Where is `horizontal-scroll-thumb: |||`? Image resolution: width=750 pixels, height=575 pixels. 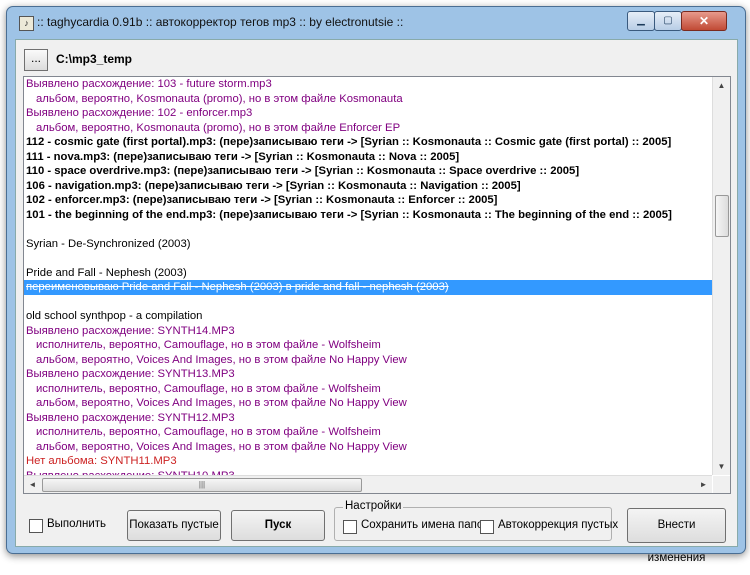
horizontal-scroll-thumb: ||| is located at coordinates (202, 485).